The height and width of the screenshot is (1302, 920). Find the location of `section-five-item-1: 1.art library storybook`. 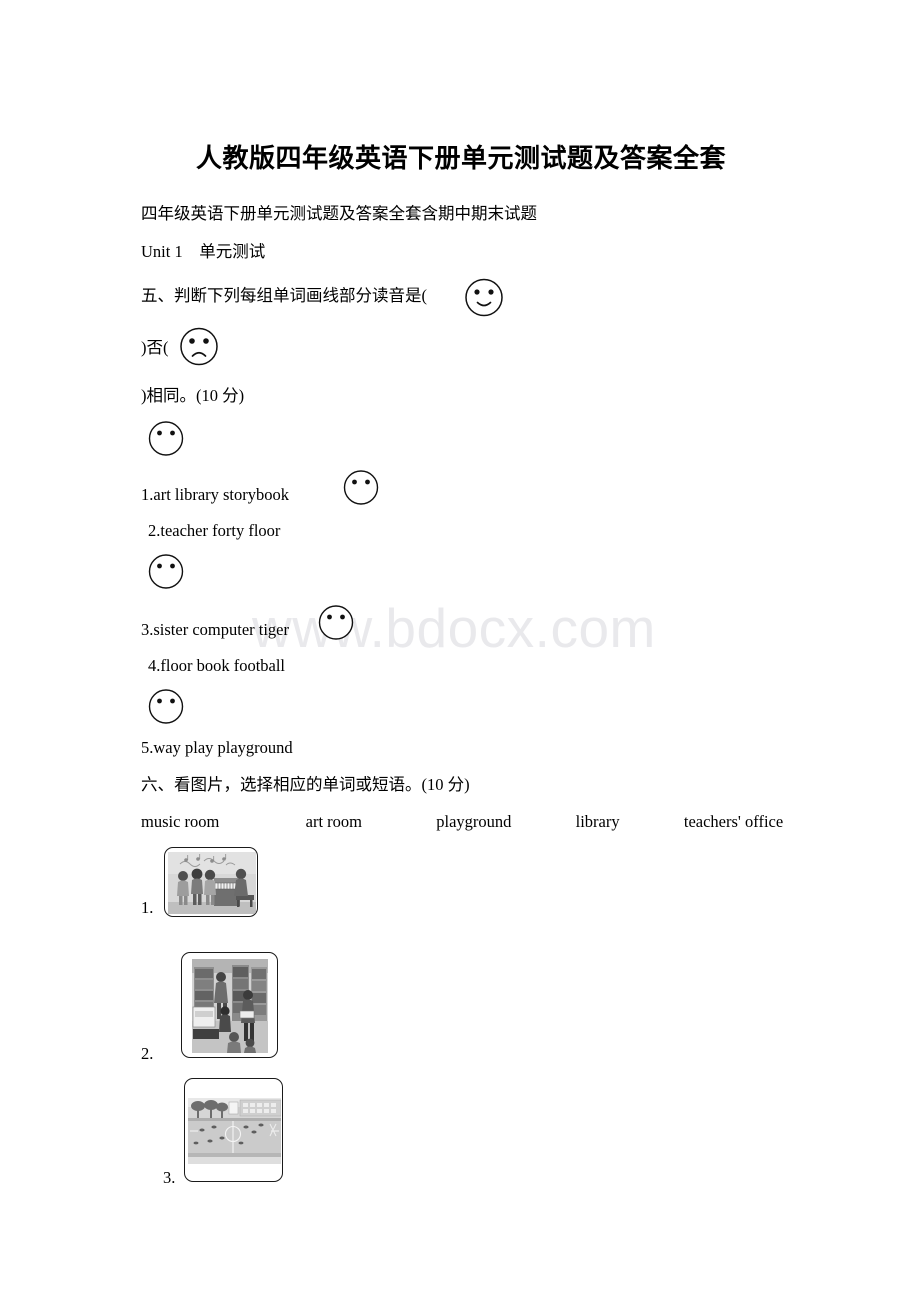

section-five-item-1: 1.art library storybook is located at coordinates (215, 495).